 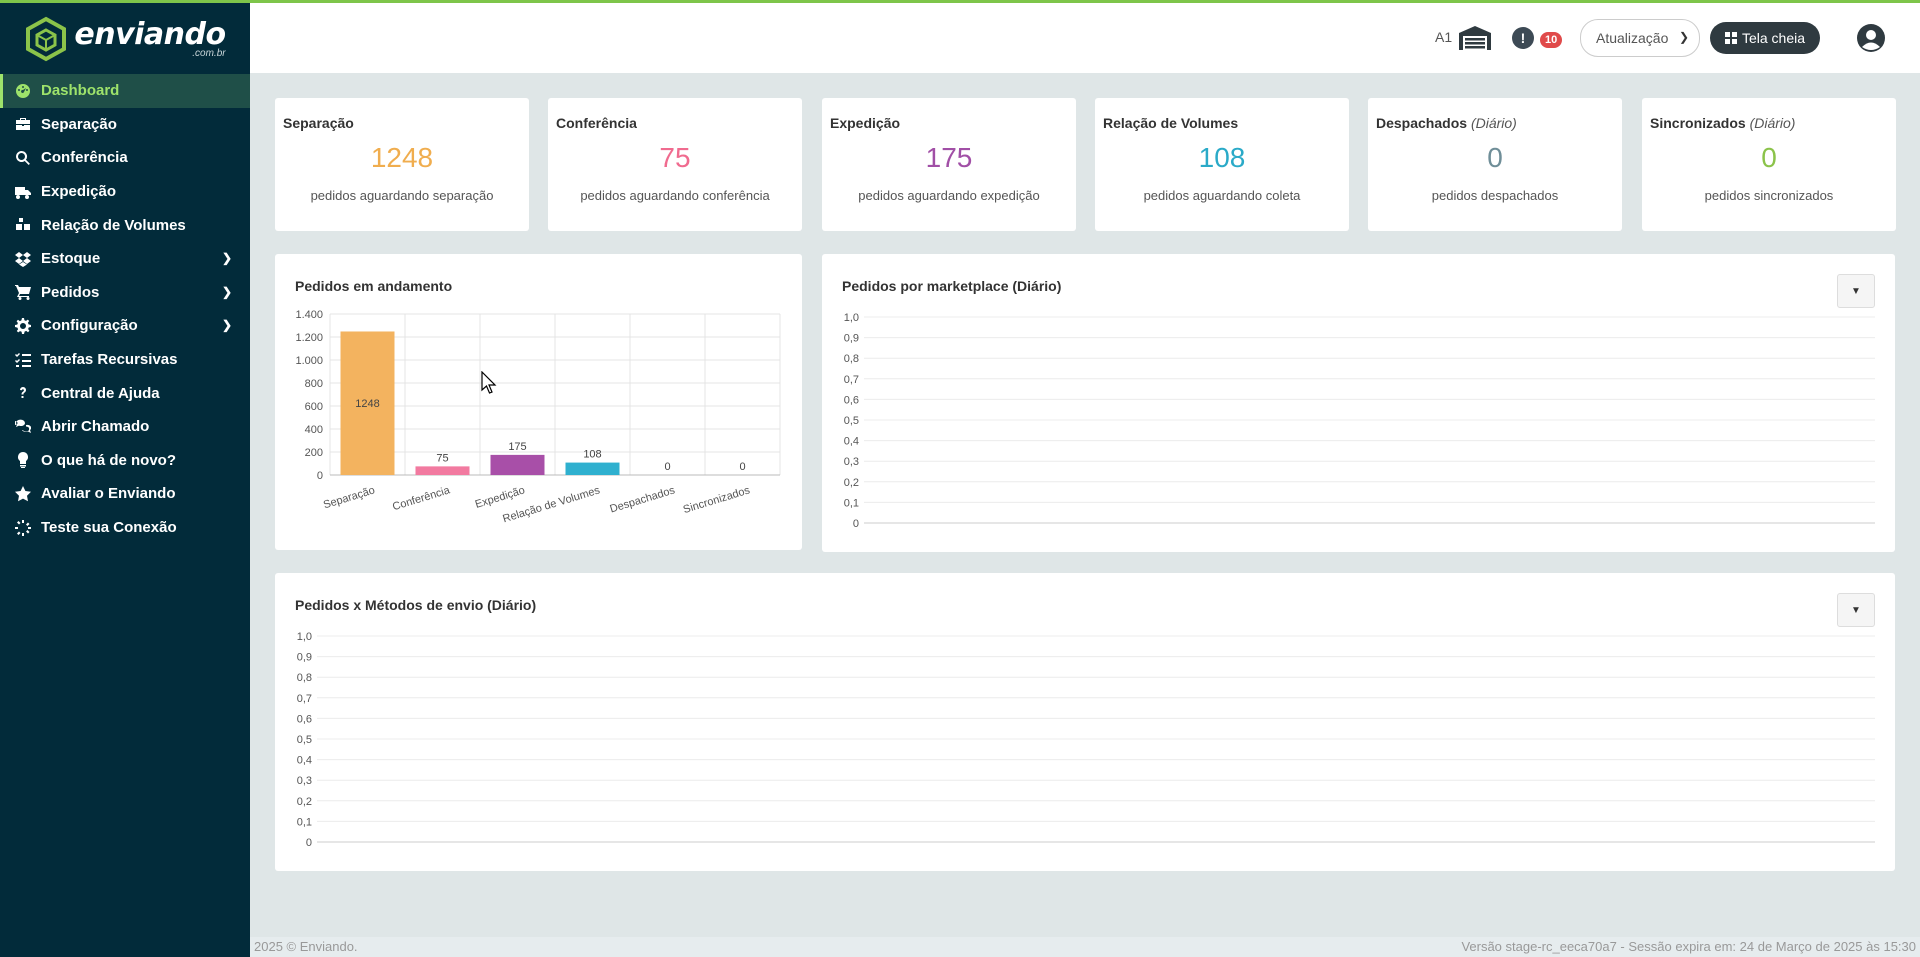 I want to click on y-tick-label: 0, so click(x=309, y=843).